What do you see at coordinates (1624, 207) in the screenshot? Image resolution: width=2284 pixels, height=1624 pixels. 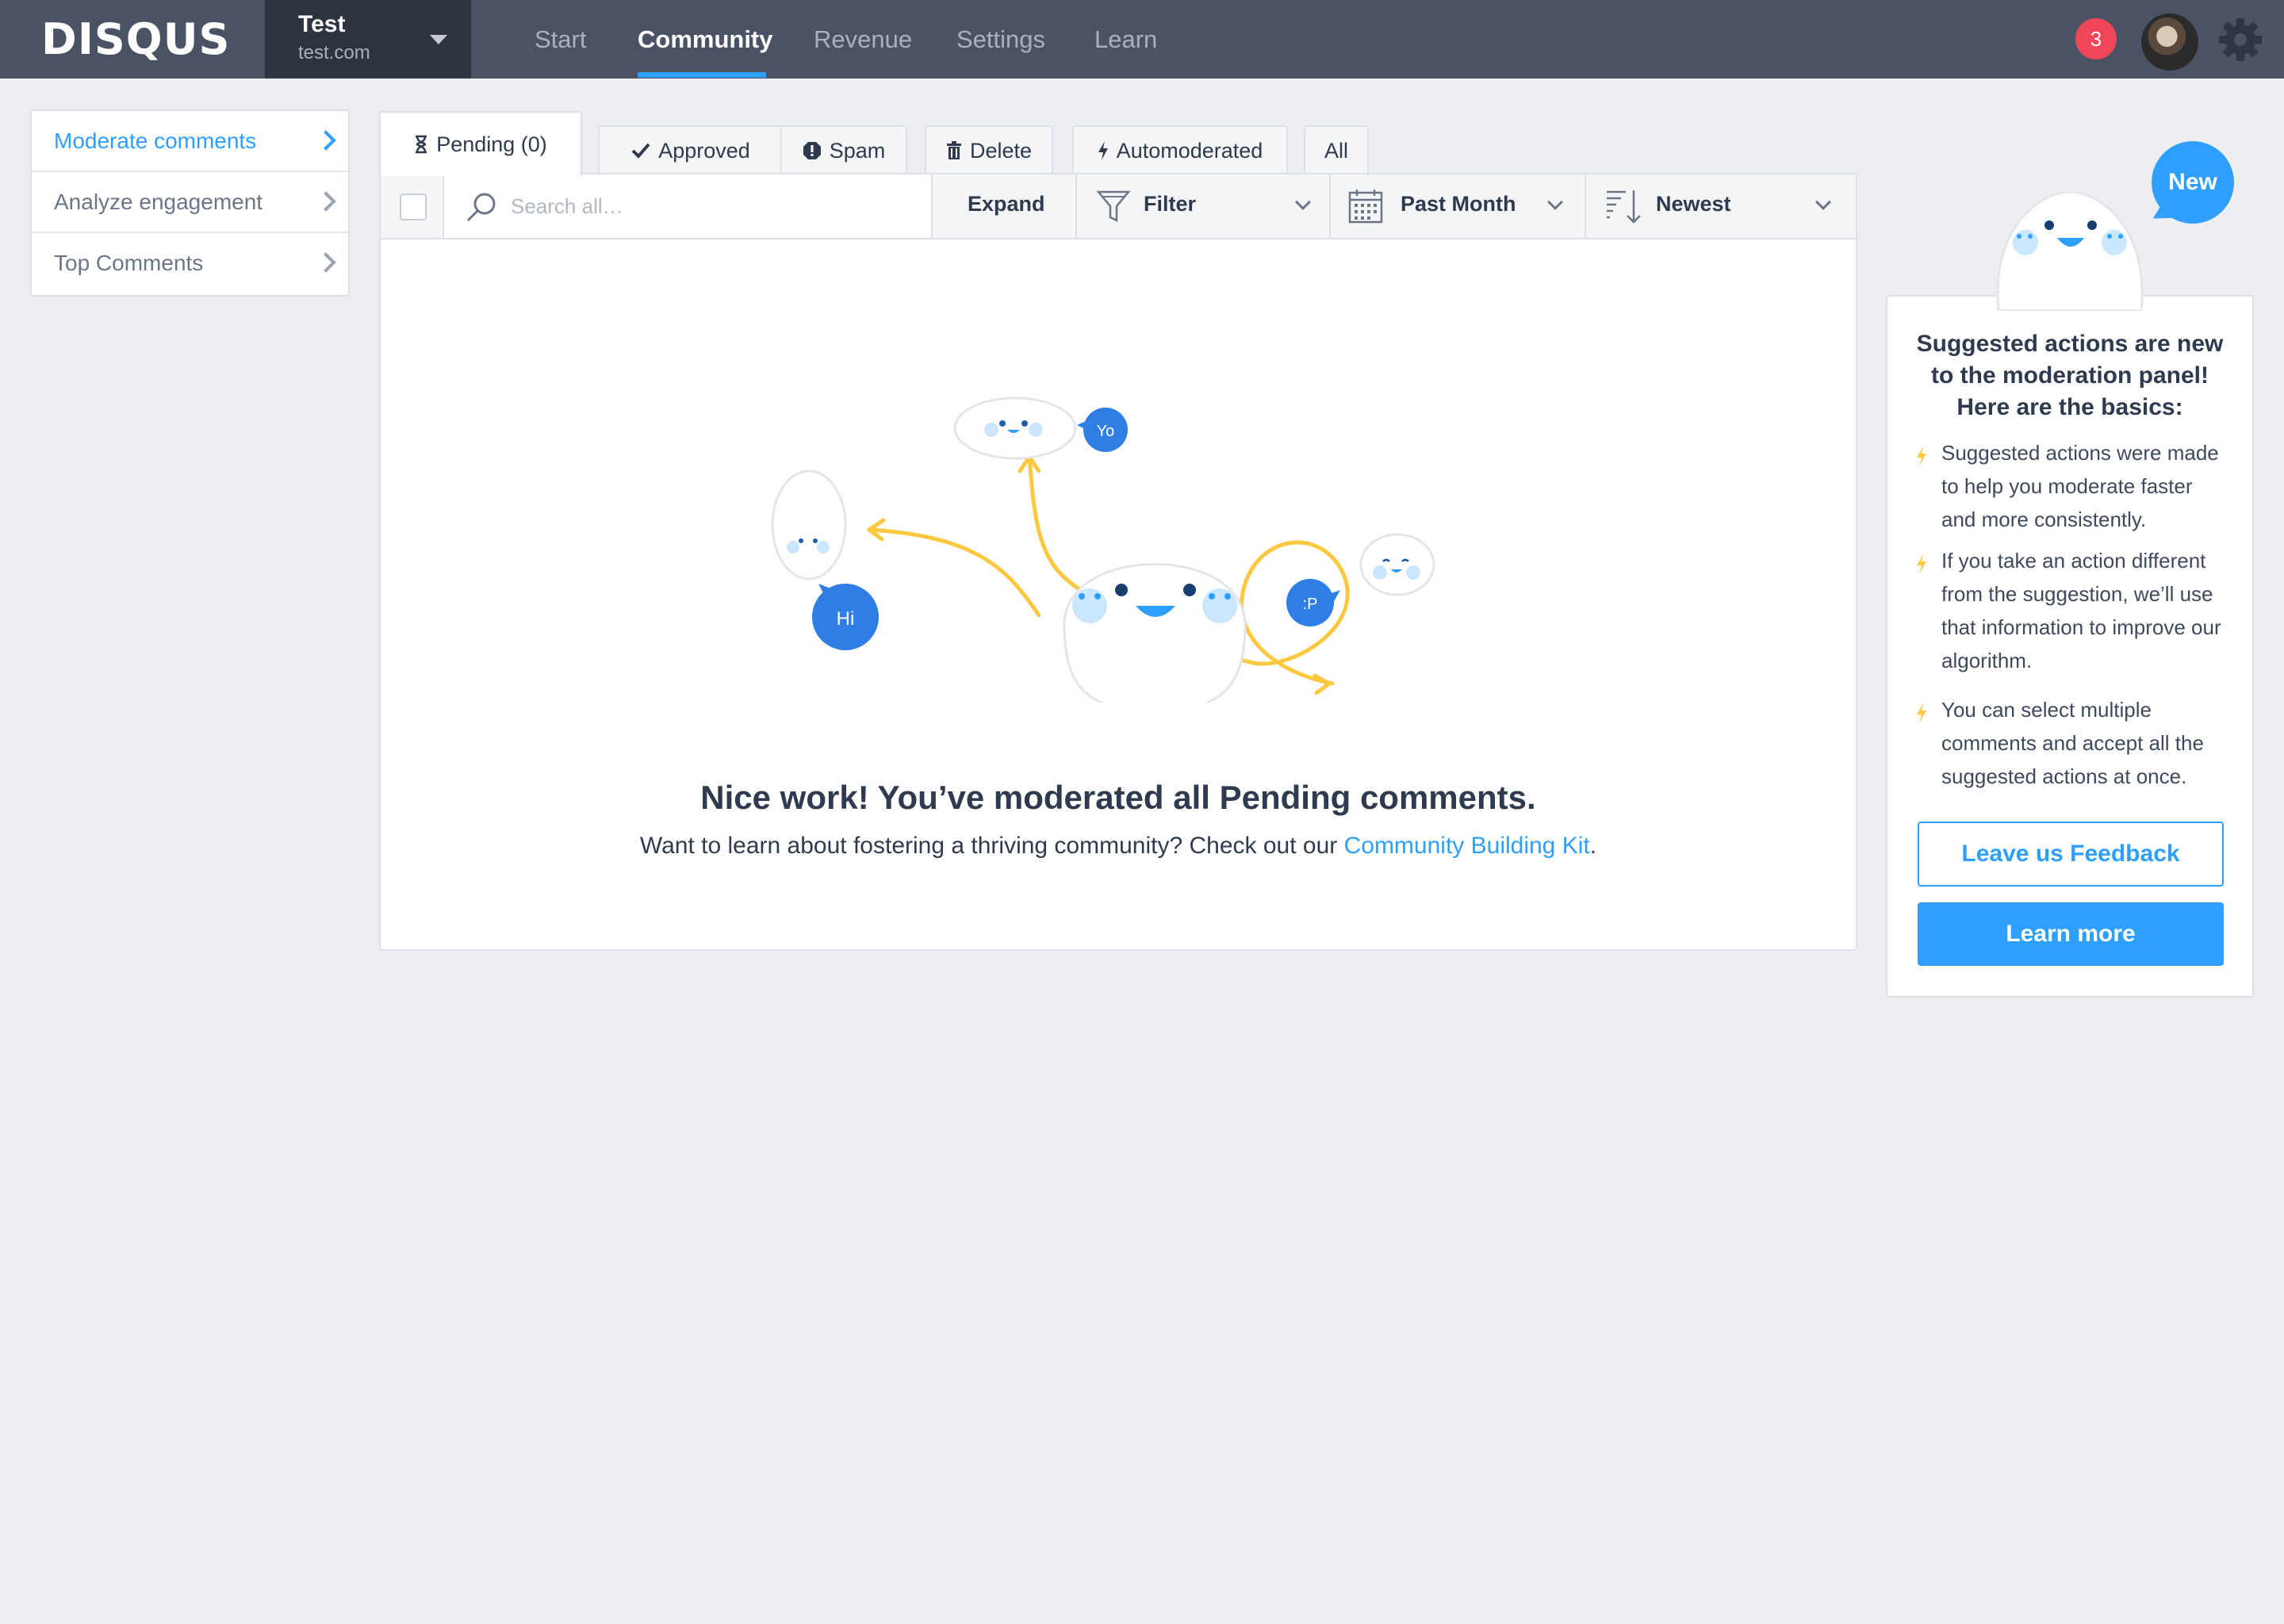 I see `sort-icon` at bounding box center [1624, 207].